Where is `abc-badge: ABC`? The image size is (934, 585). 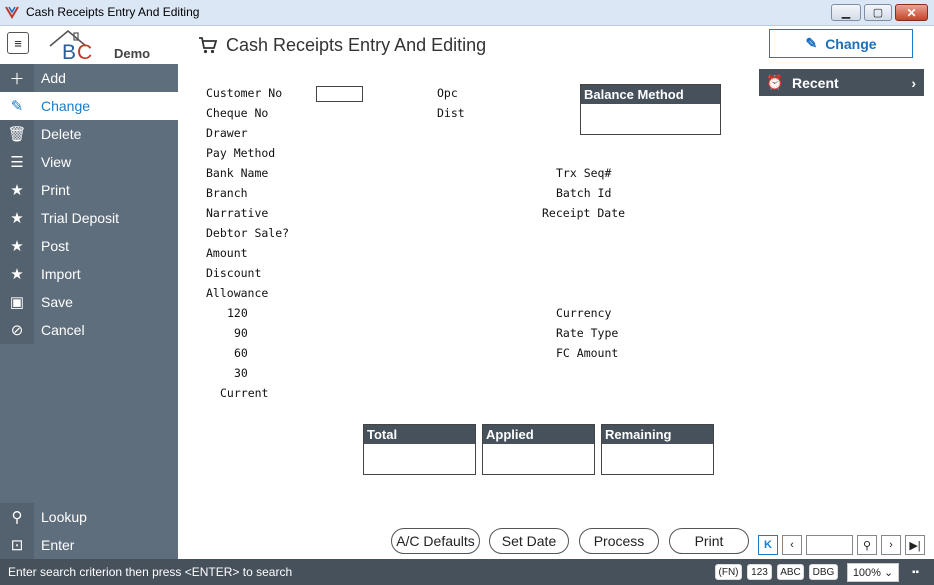 abc-badge: ABC is located at coordinates (790, 572).